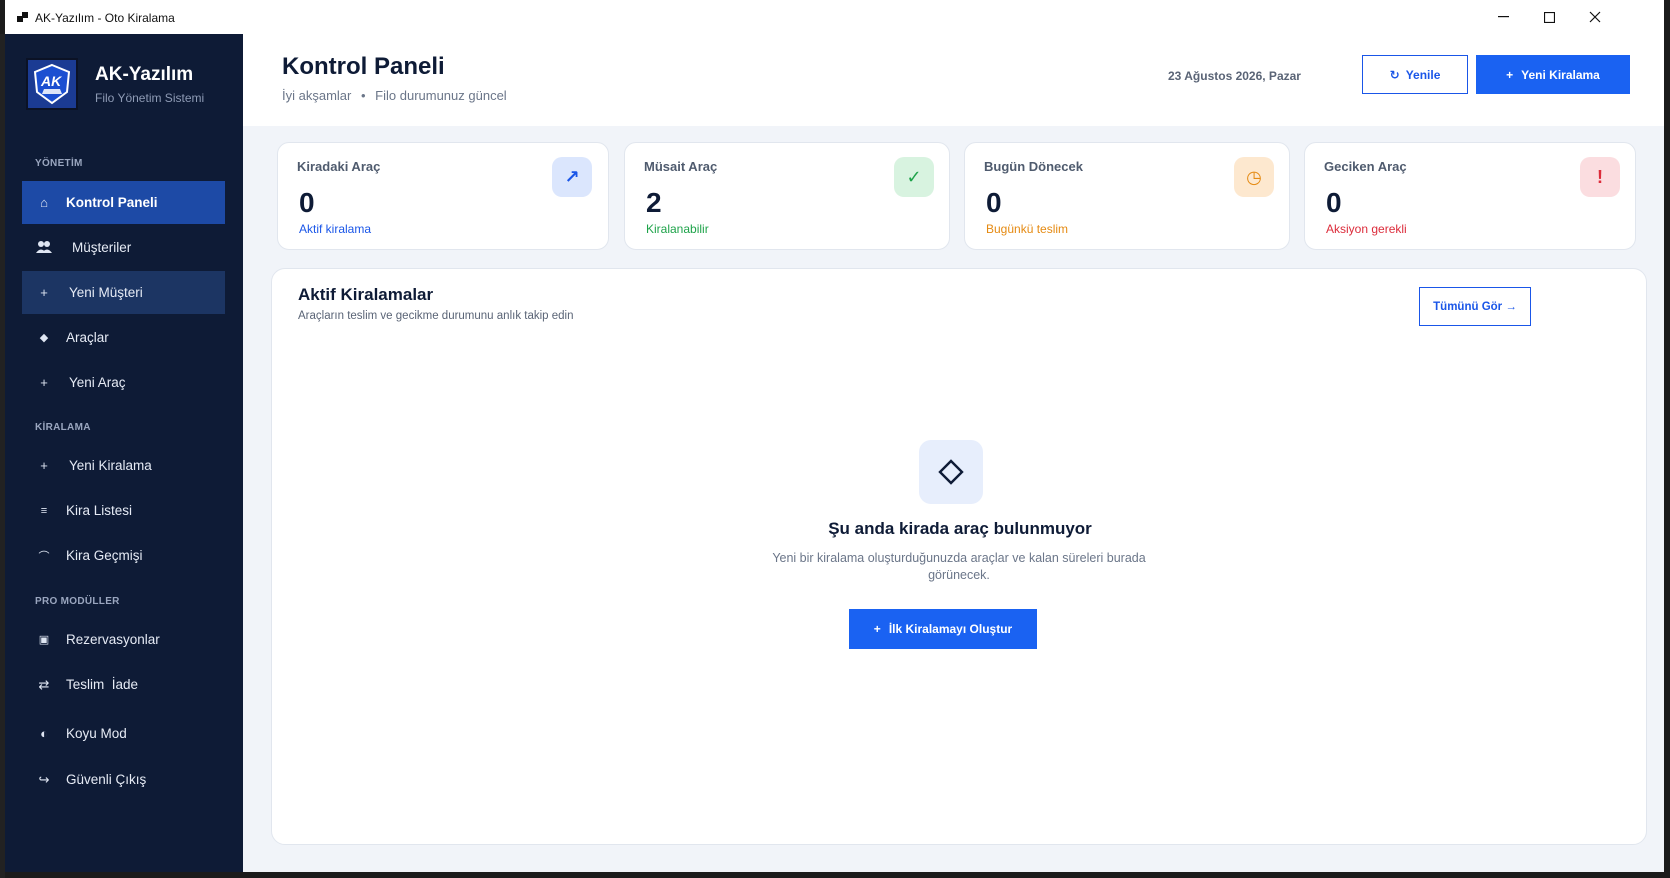  Describe the element at coordinates (44, 733) in the screenshot. I see `moon-icon: ◐` at that location.